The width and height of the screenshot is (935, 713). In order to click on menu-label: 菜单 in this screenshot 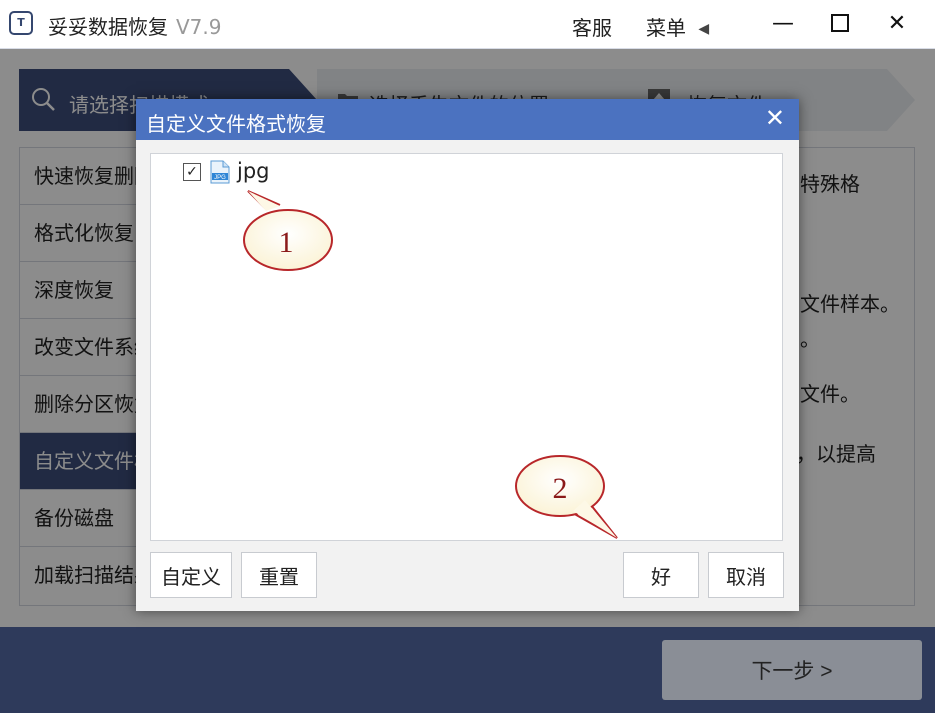, I will do `click(666, 28)`.